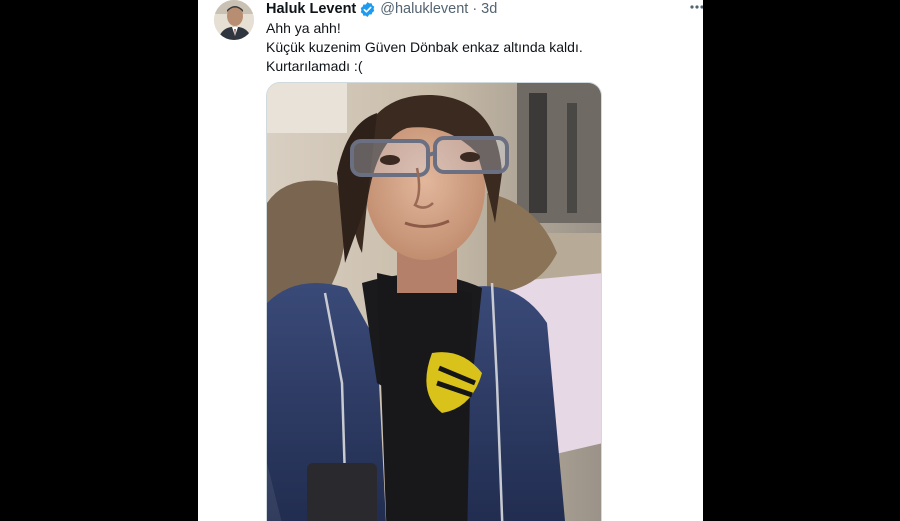  What do you see at coordinates (303, 28) in the screenshot?
I see `tweet-text-line: Ahh ya ahh!` at bounding box center [303, 28].